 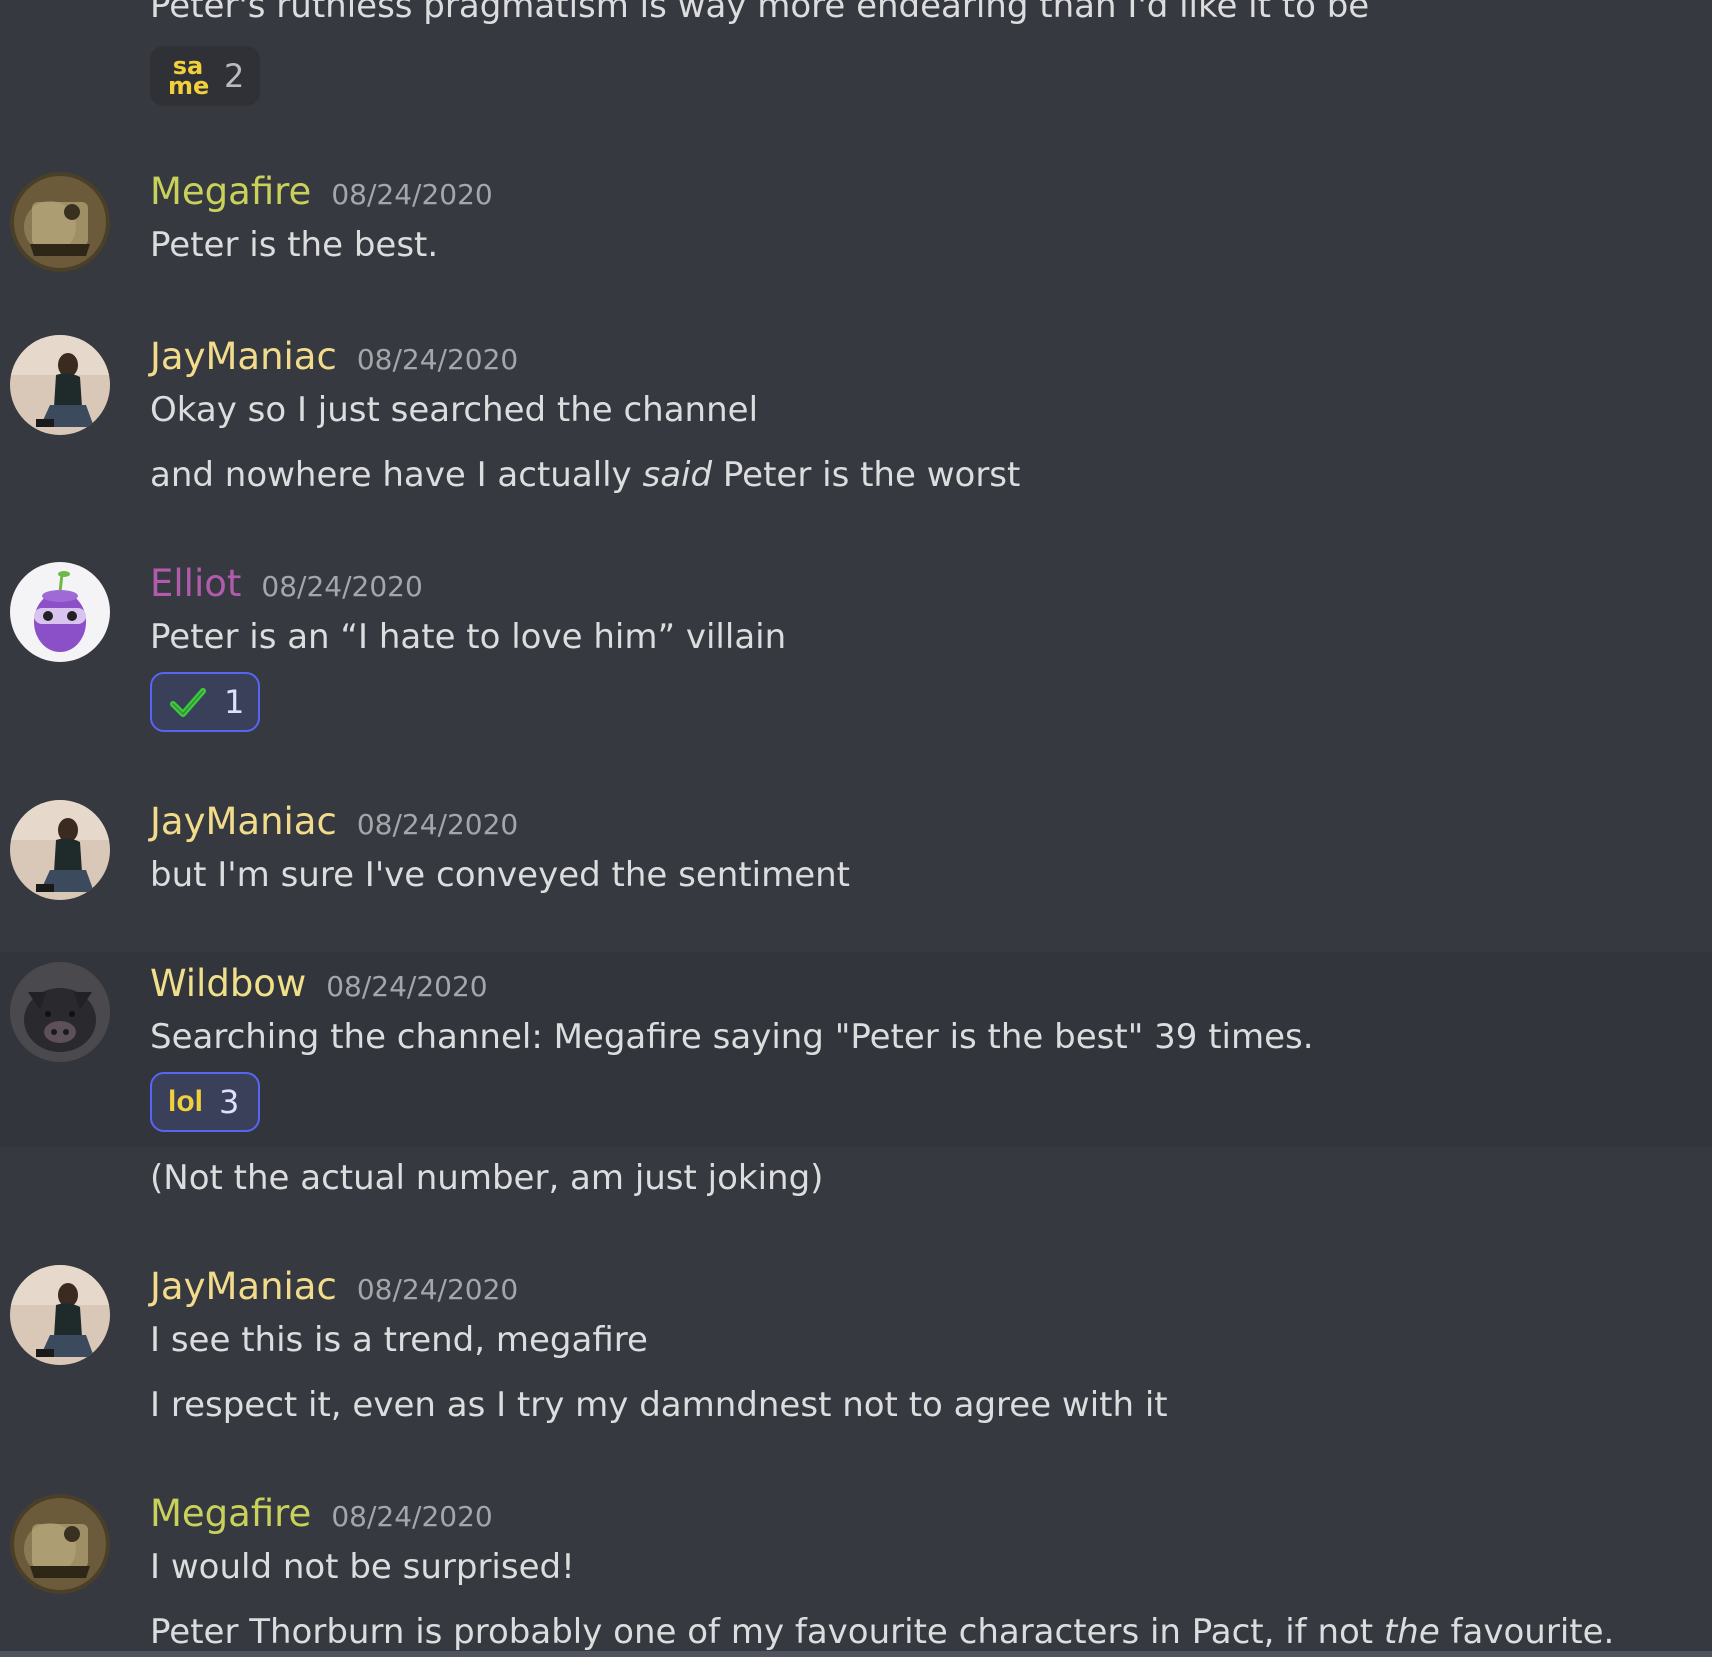 What do you see at coordinates (468, 637) in the screenshot?
I see `message-text: Peter is an “I hate to love him” villain` at bounding box center [468, 637].